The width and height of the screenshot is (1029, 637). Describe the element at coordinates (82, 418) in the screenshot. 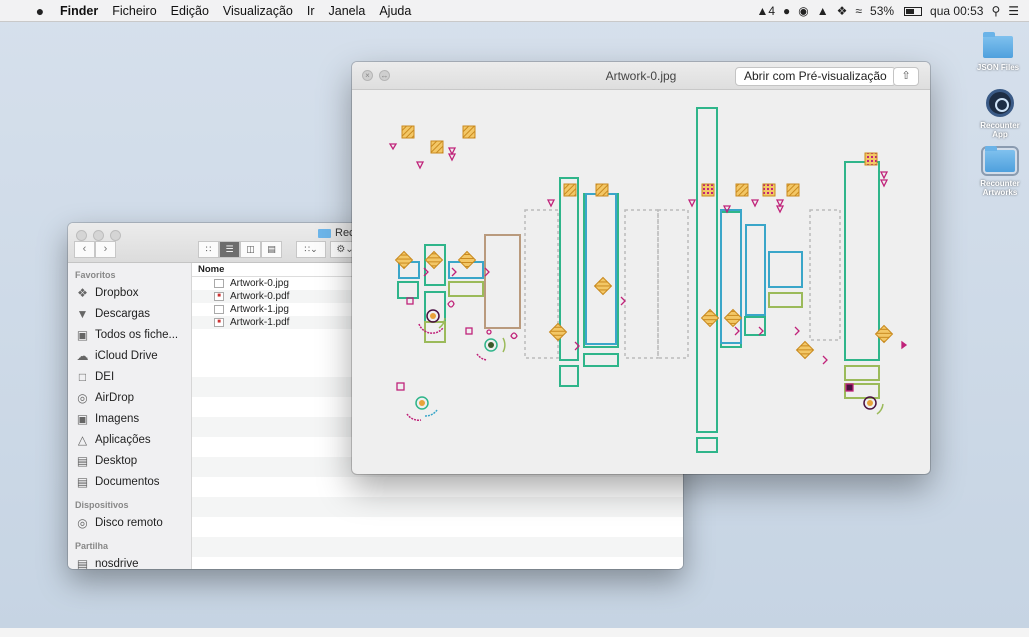

I see `camera-icon: ▣` at that location.